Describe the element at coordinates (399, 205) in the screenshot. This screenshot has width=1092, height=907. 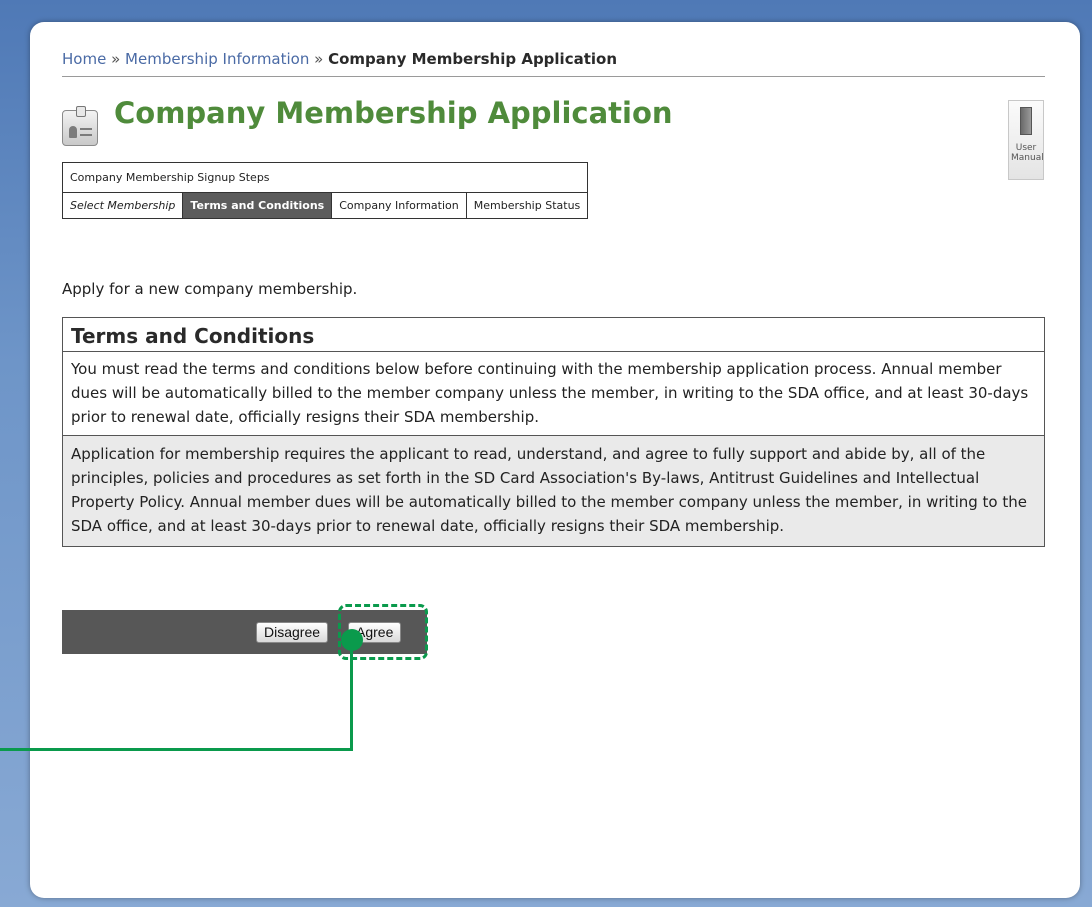
I see `step-company-information: Company Information` at that location.